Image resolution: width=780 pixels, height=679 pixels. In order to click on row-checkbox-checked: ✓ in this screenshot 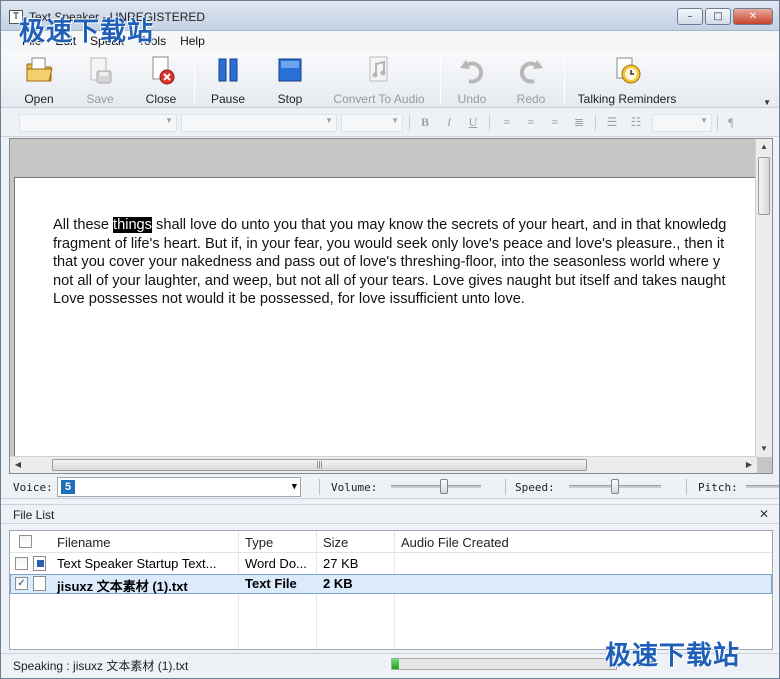, I will do `click(21, 583)`.